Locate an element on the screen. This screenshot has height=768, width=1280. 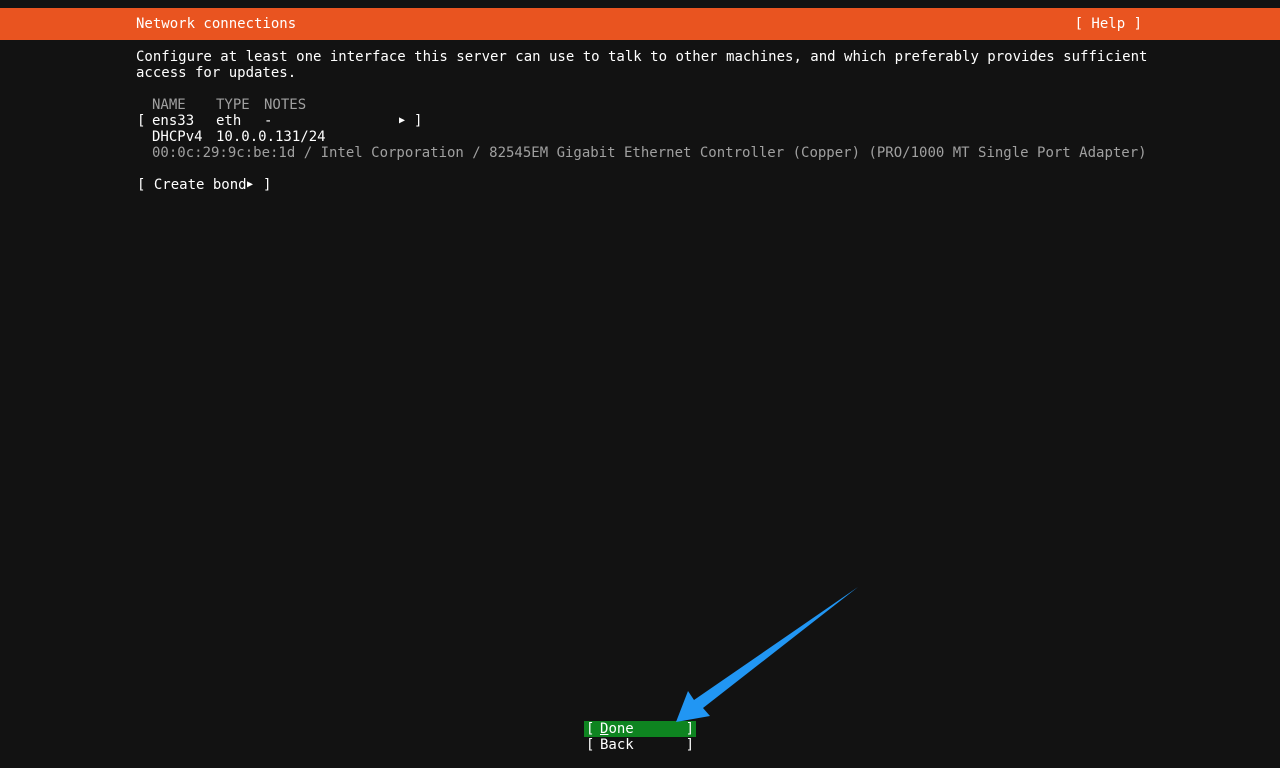
dhcp-label: DHCPv4 is located at coordinates (177, 137).